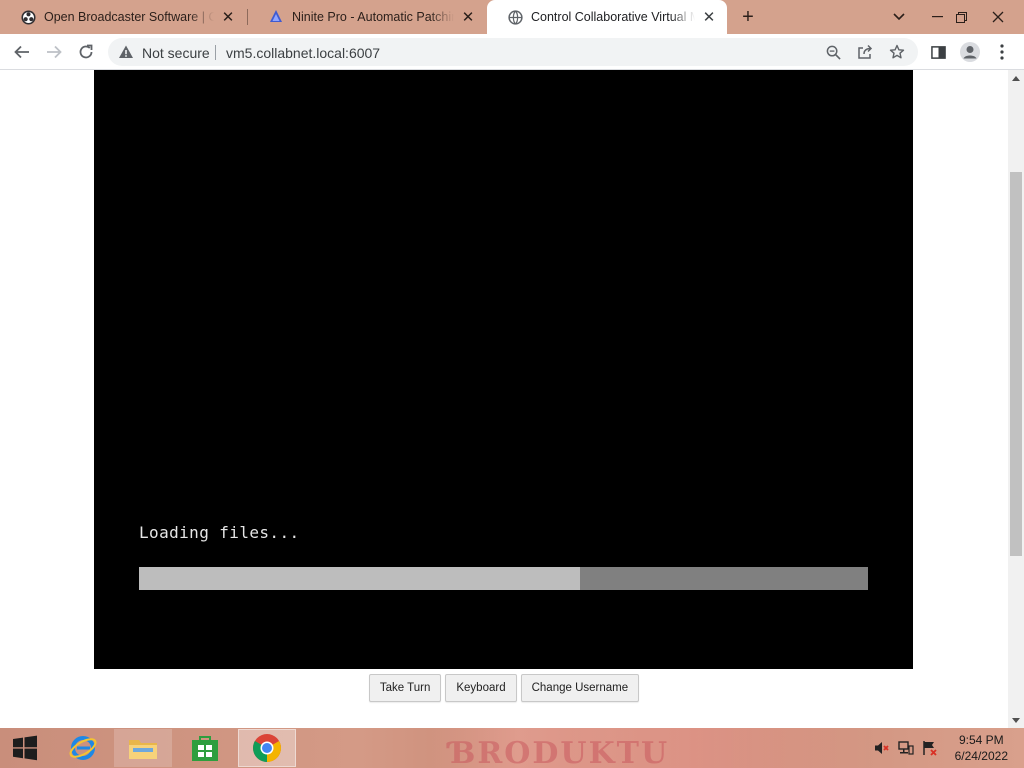  What do you see at coordinates (405, 688) in the screenshot?
I see `take-turn-button: Take Turn` at bounding box center [405, 688].